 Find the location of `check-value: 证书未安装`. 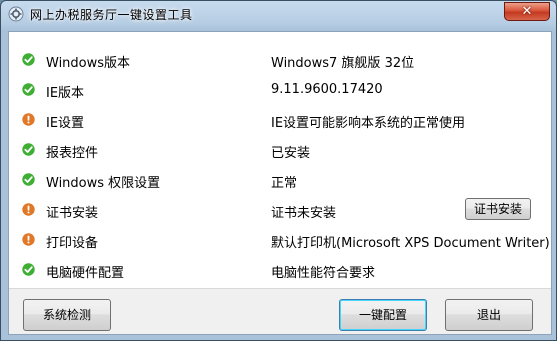

check-value: 证书未安装 is located at coordinates (304, 213).